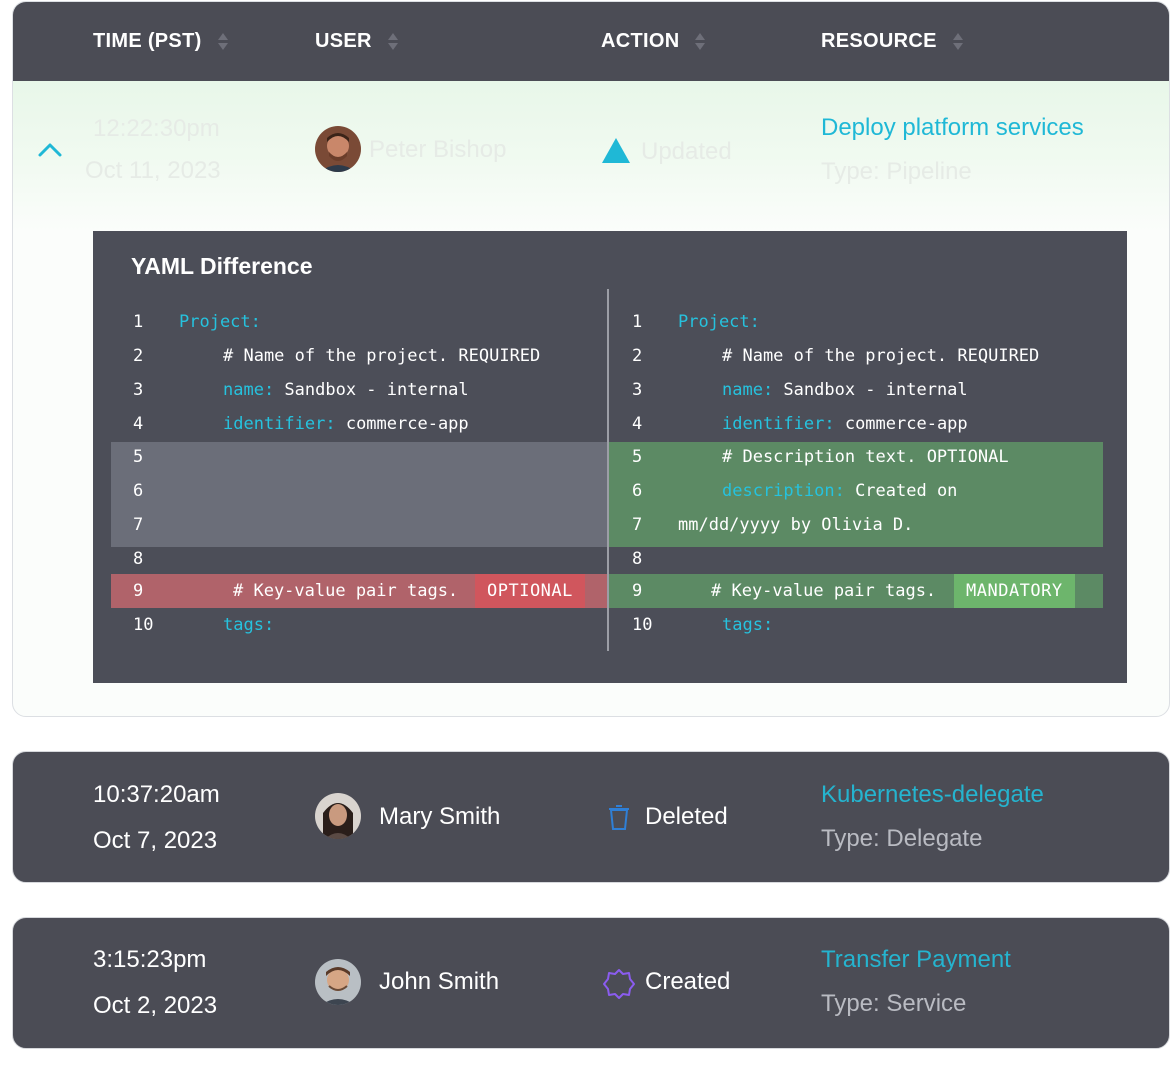 This screenshot has width=1176, height=1068. What do you see at coordinates (222, 266) in the screenshot?
I see `yaml-diff-title: YAML Difference` at bounding box center [222, 266].